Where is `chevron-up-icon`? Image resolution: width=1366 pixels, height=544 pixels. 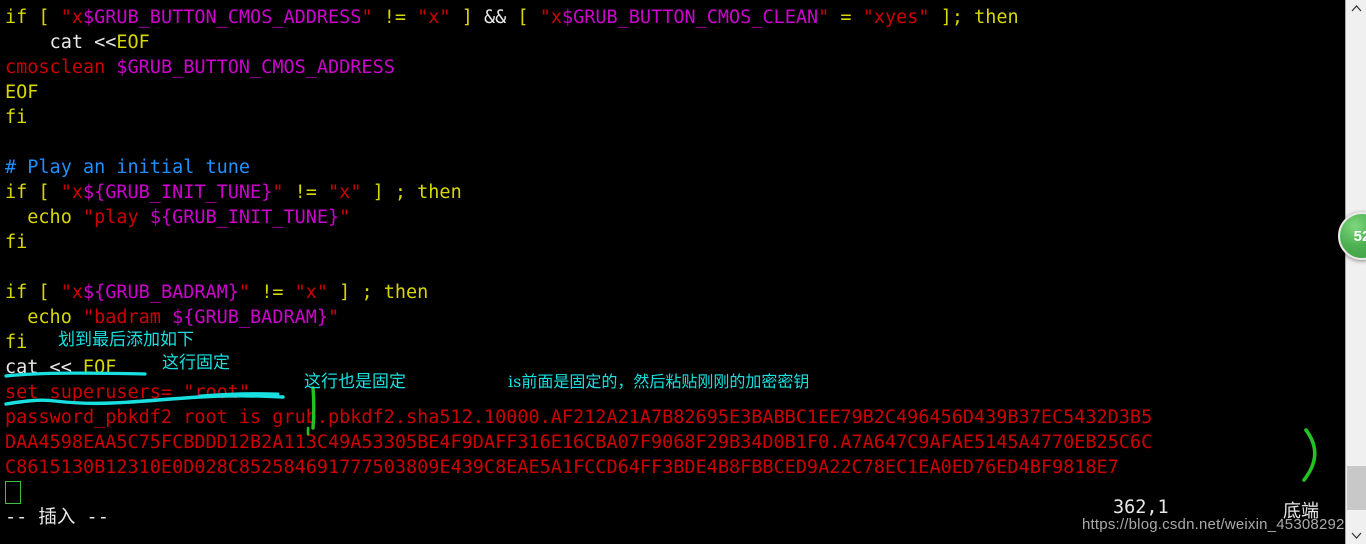 chevron-up-icon is located at coordinates (1356, 8).